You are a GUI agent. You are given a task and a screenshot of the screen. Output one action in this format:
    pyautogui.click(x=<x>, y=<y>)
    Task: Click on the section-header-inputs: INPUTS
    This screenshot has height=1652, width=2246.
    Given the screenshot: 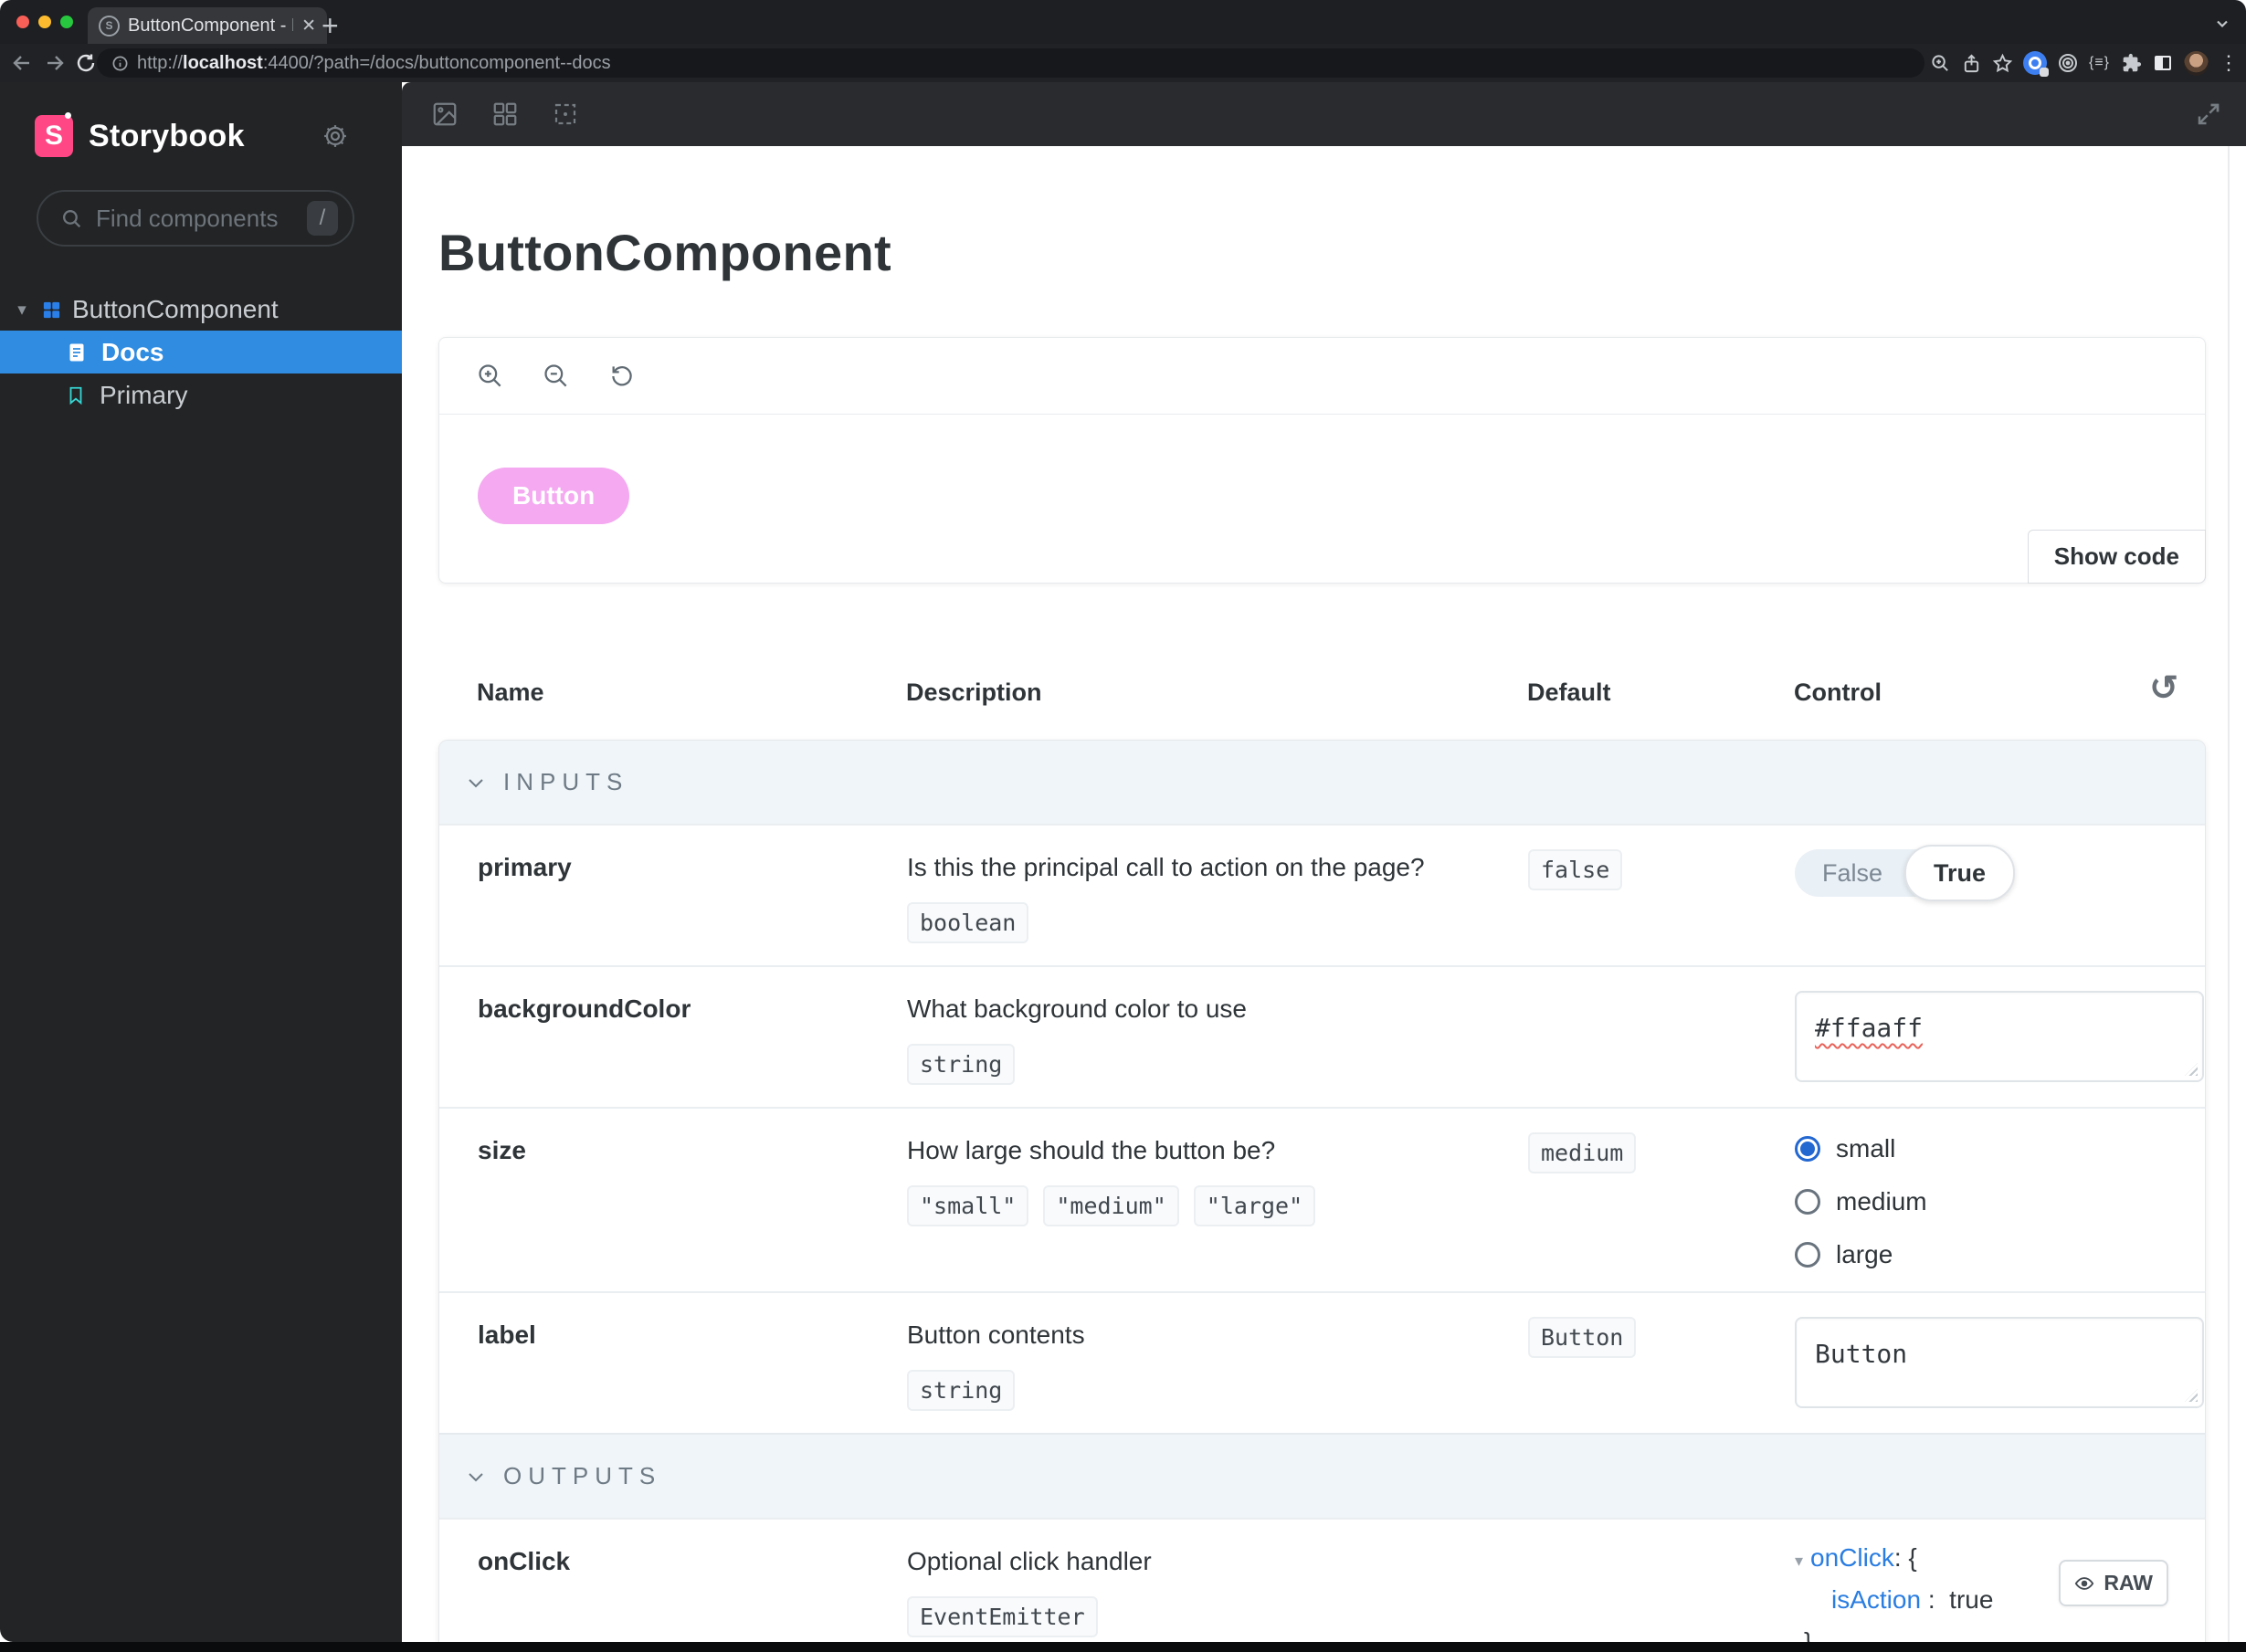 What is the action you would take?
    pyautogui.click(x=1322, y=782)
    